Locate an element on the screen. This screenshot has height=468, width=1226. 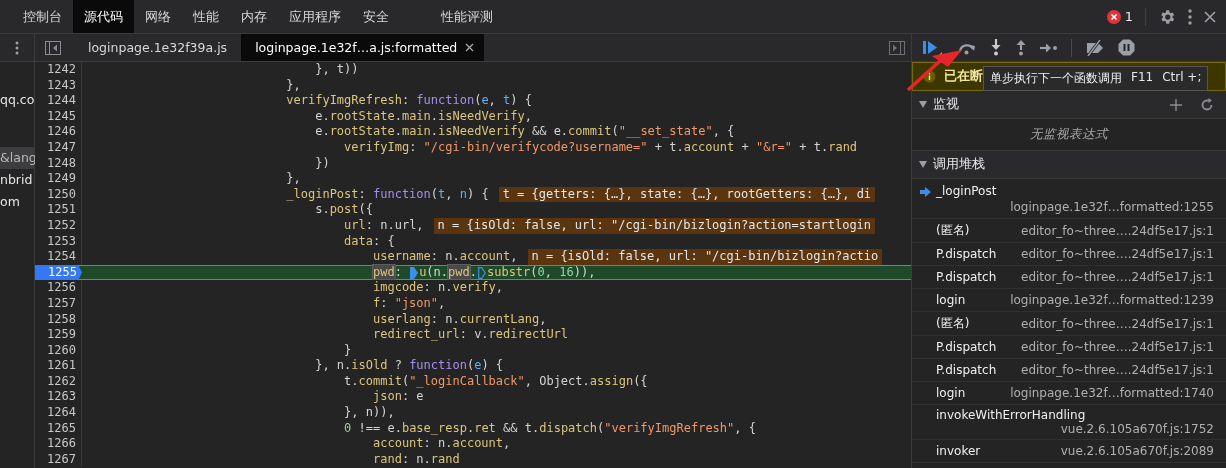
panel-tab: 内存 is located at coordinates (254, 16).